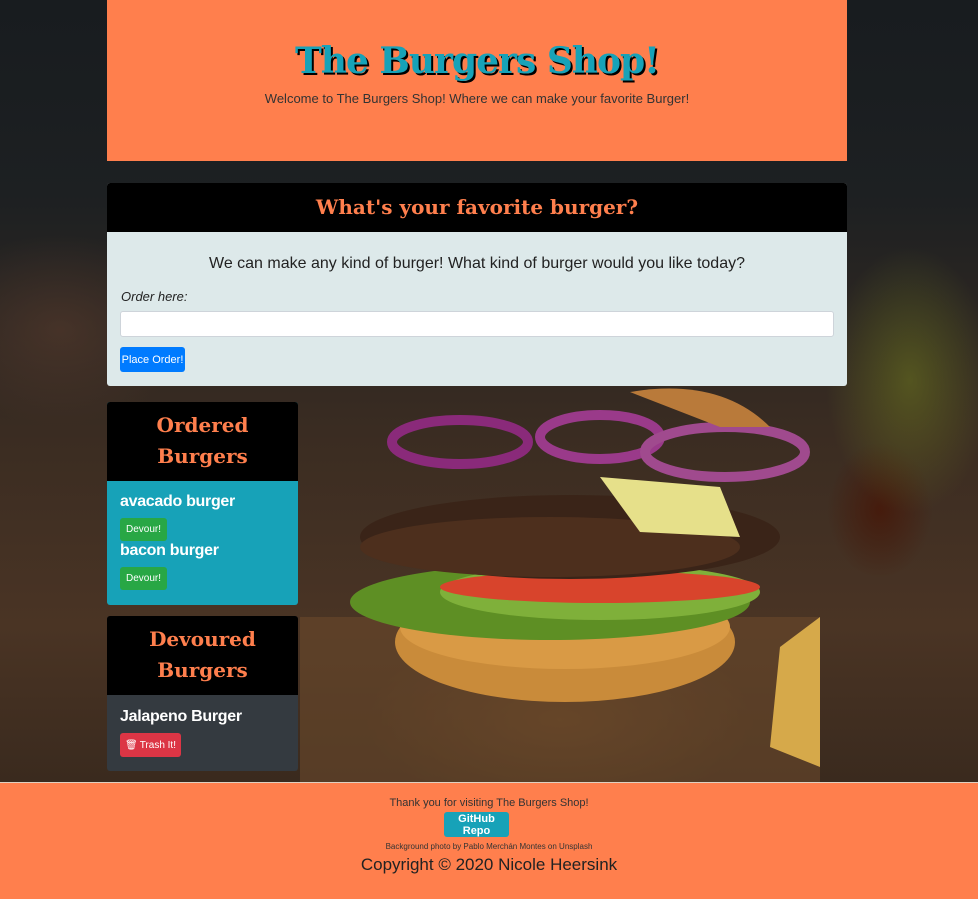  Describe the element at coordinates (154, 296) in the screenshot. I see `order-label: Order here:` at that location.